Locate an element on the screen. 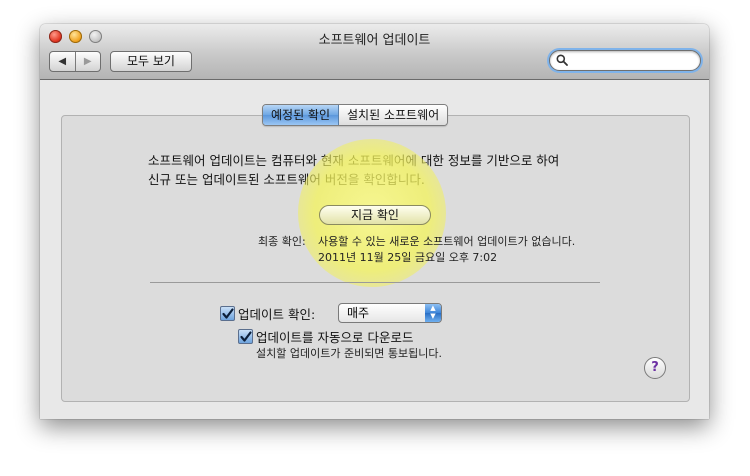  magnifier-icon is located at coordinates (562, 60).